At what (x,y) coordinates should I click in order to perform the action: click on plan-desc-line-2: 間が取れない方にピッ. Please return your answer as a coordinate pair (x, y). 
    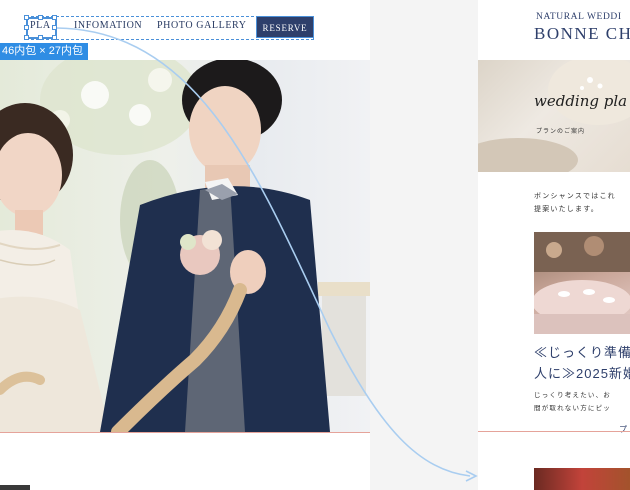
    Looking at the image, I should click on (572, 408).